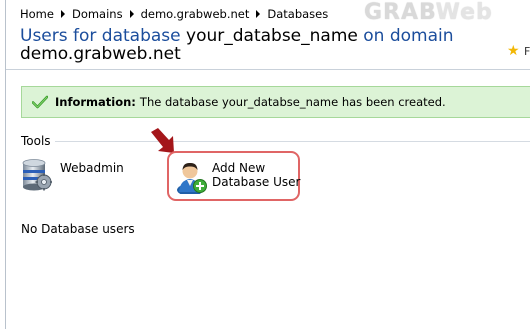 The height and width of the screenshot is (329, 530). I want to click on favorites-label: F, so click(527, 52).